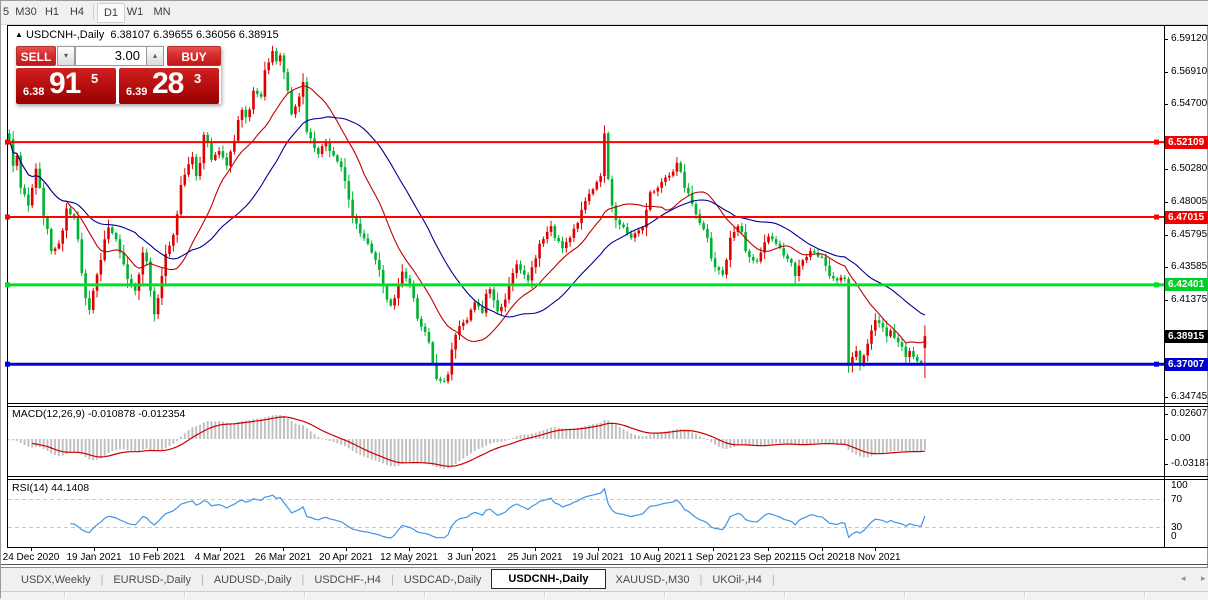  I want to click on buy-price-pips: 28, so click(168, 84).